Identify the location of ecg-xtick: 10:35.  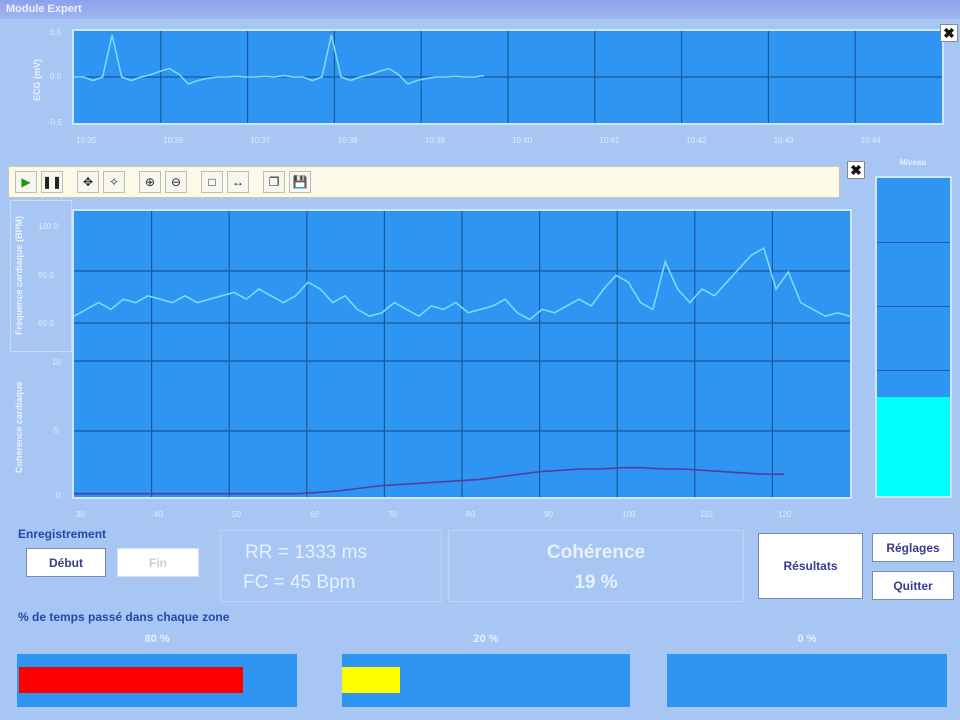
(86, 140).